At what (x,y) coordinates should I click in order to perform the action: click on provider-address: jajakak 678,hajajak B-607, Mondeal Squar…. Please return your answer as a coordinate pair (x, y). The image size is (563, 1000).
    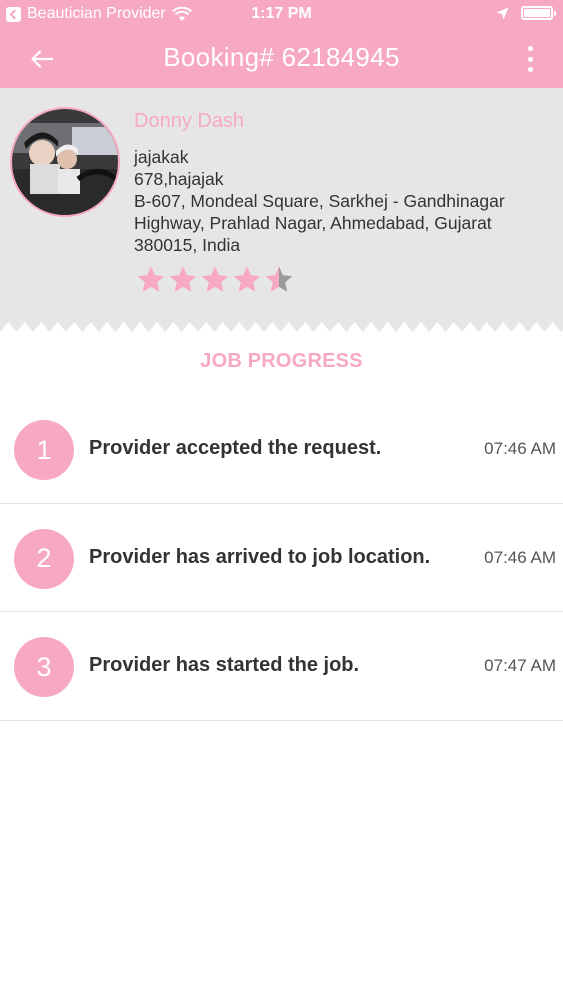
    Looking at the image, I should click on (334, 201).